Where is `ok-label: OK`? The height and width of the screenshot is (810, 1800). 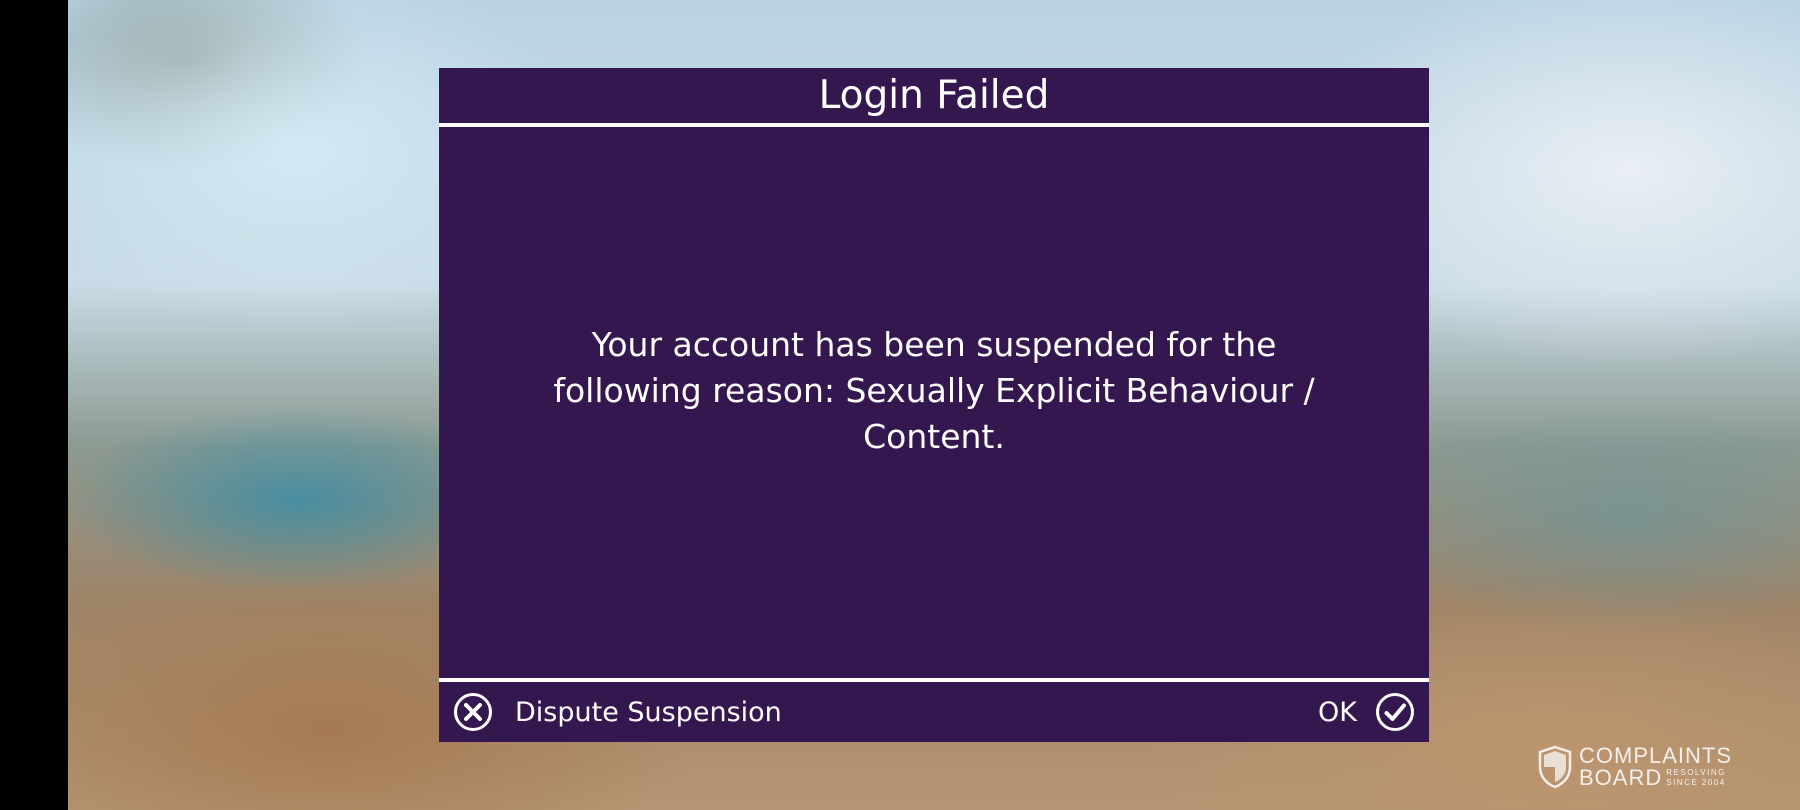 ok-label: OK is located at coordinates (1337, 712).